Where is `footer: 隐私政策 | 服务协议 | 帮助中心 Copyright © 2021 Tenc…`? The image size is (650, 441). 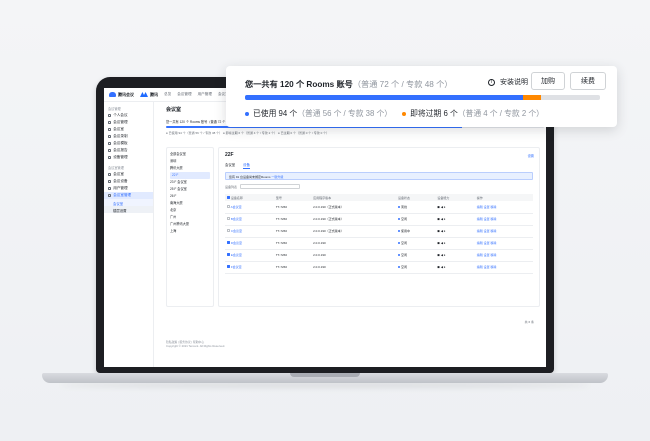 footer: 隐私政策 | 服务协议 | 帮助中心 Copyright © 2021 Tenc… is located at coordinates (195, 344).